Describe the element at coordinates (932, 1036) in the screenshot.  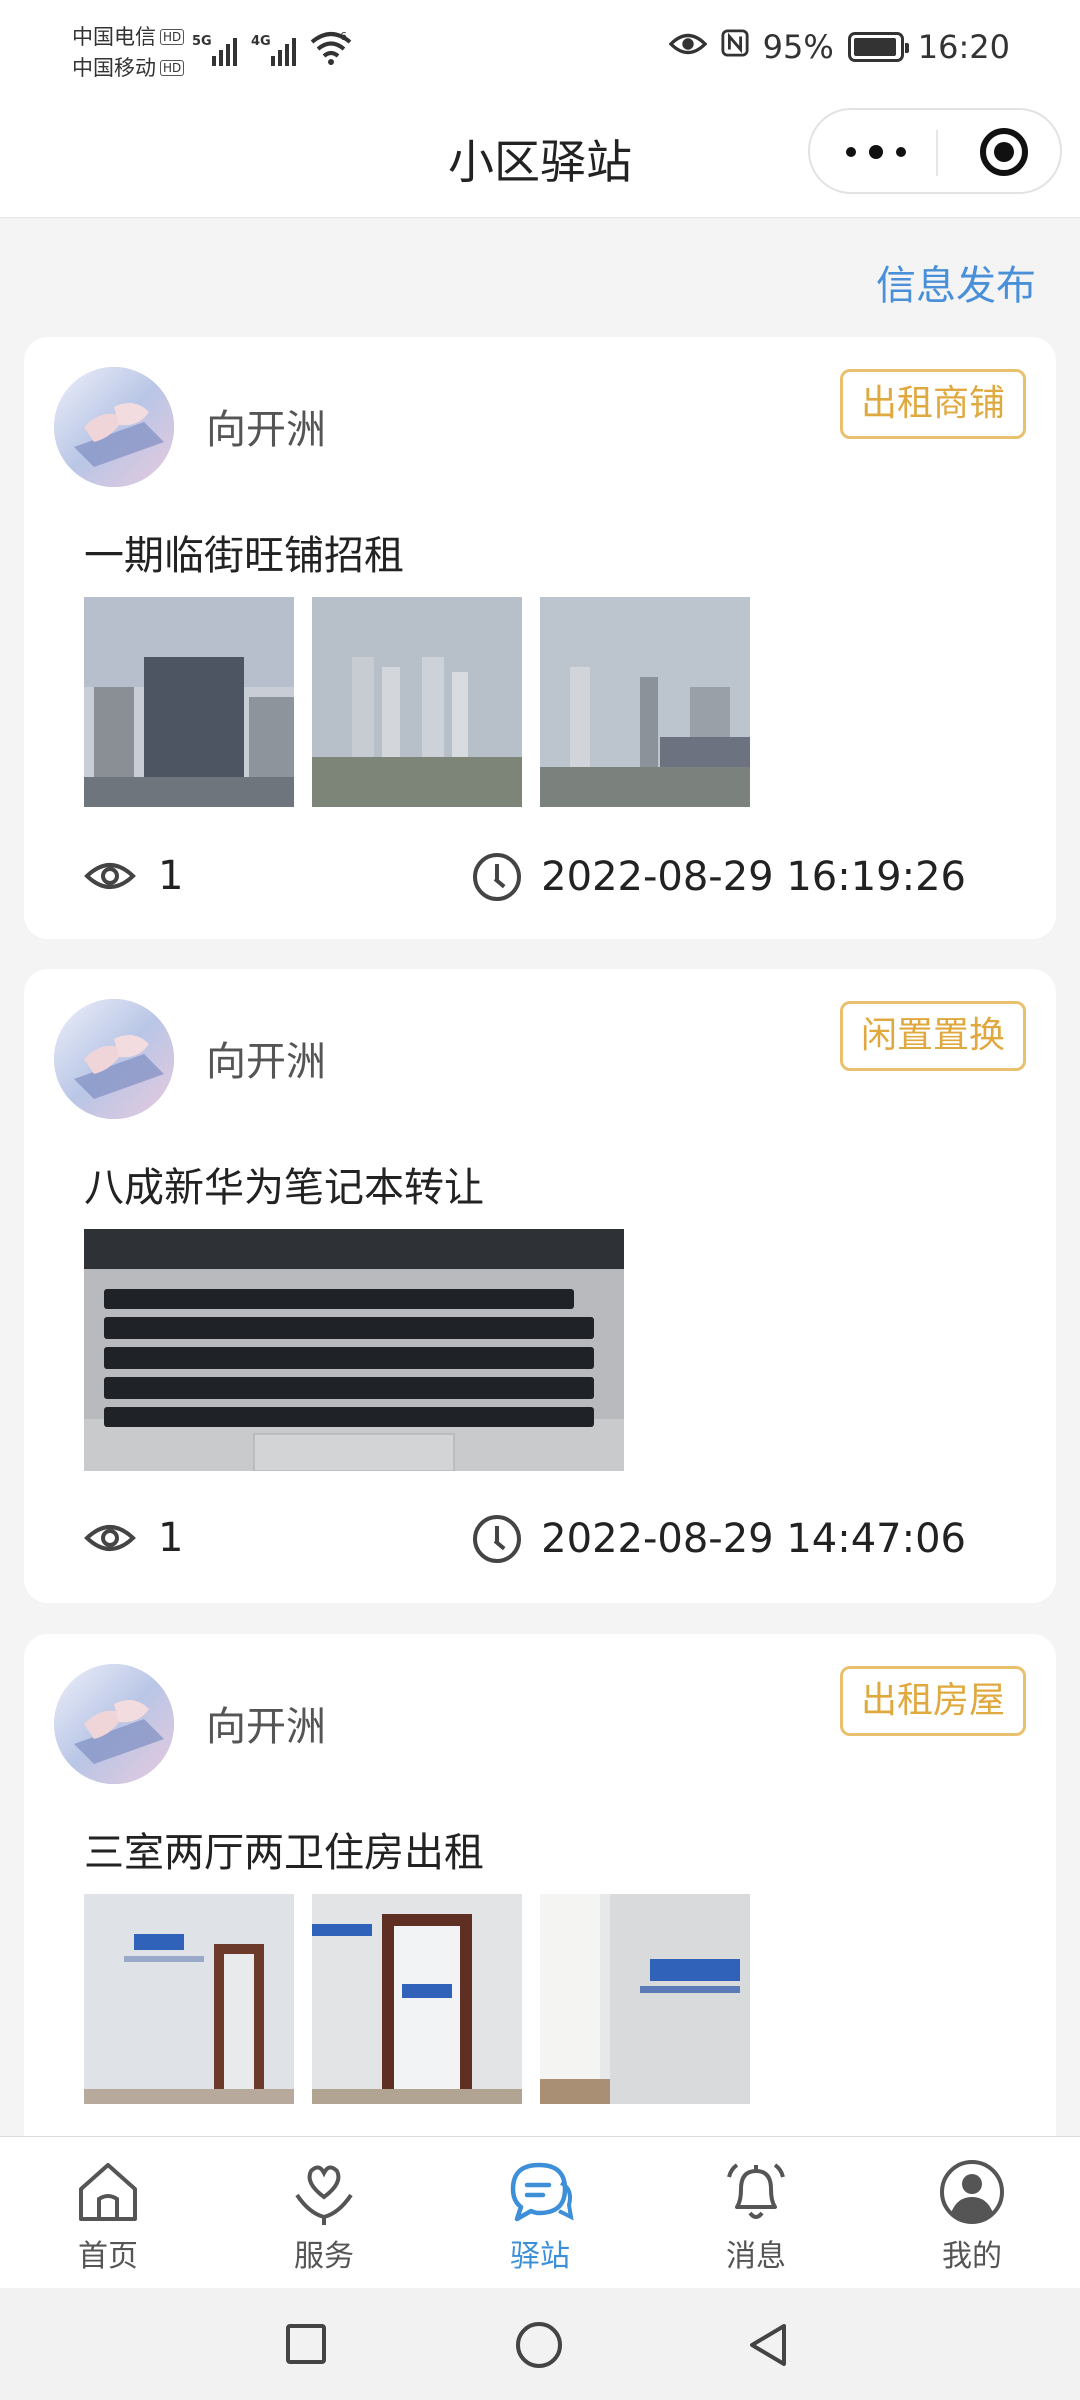
I see `category-tag: 闲置置换` at that location.